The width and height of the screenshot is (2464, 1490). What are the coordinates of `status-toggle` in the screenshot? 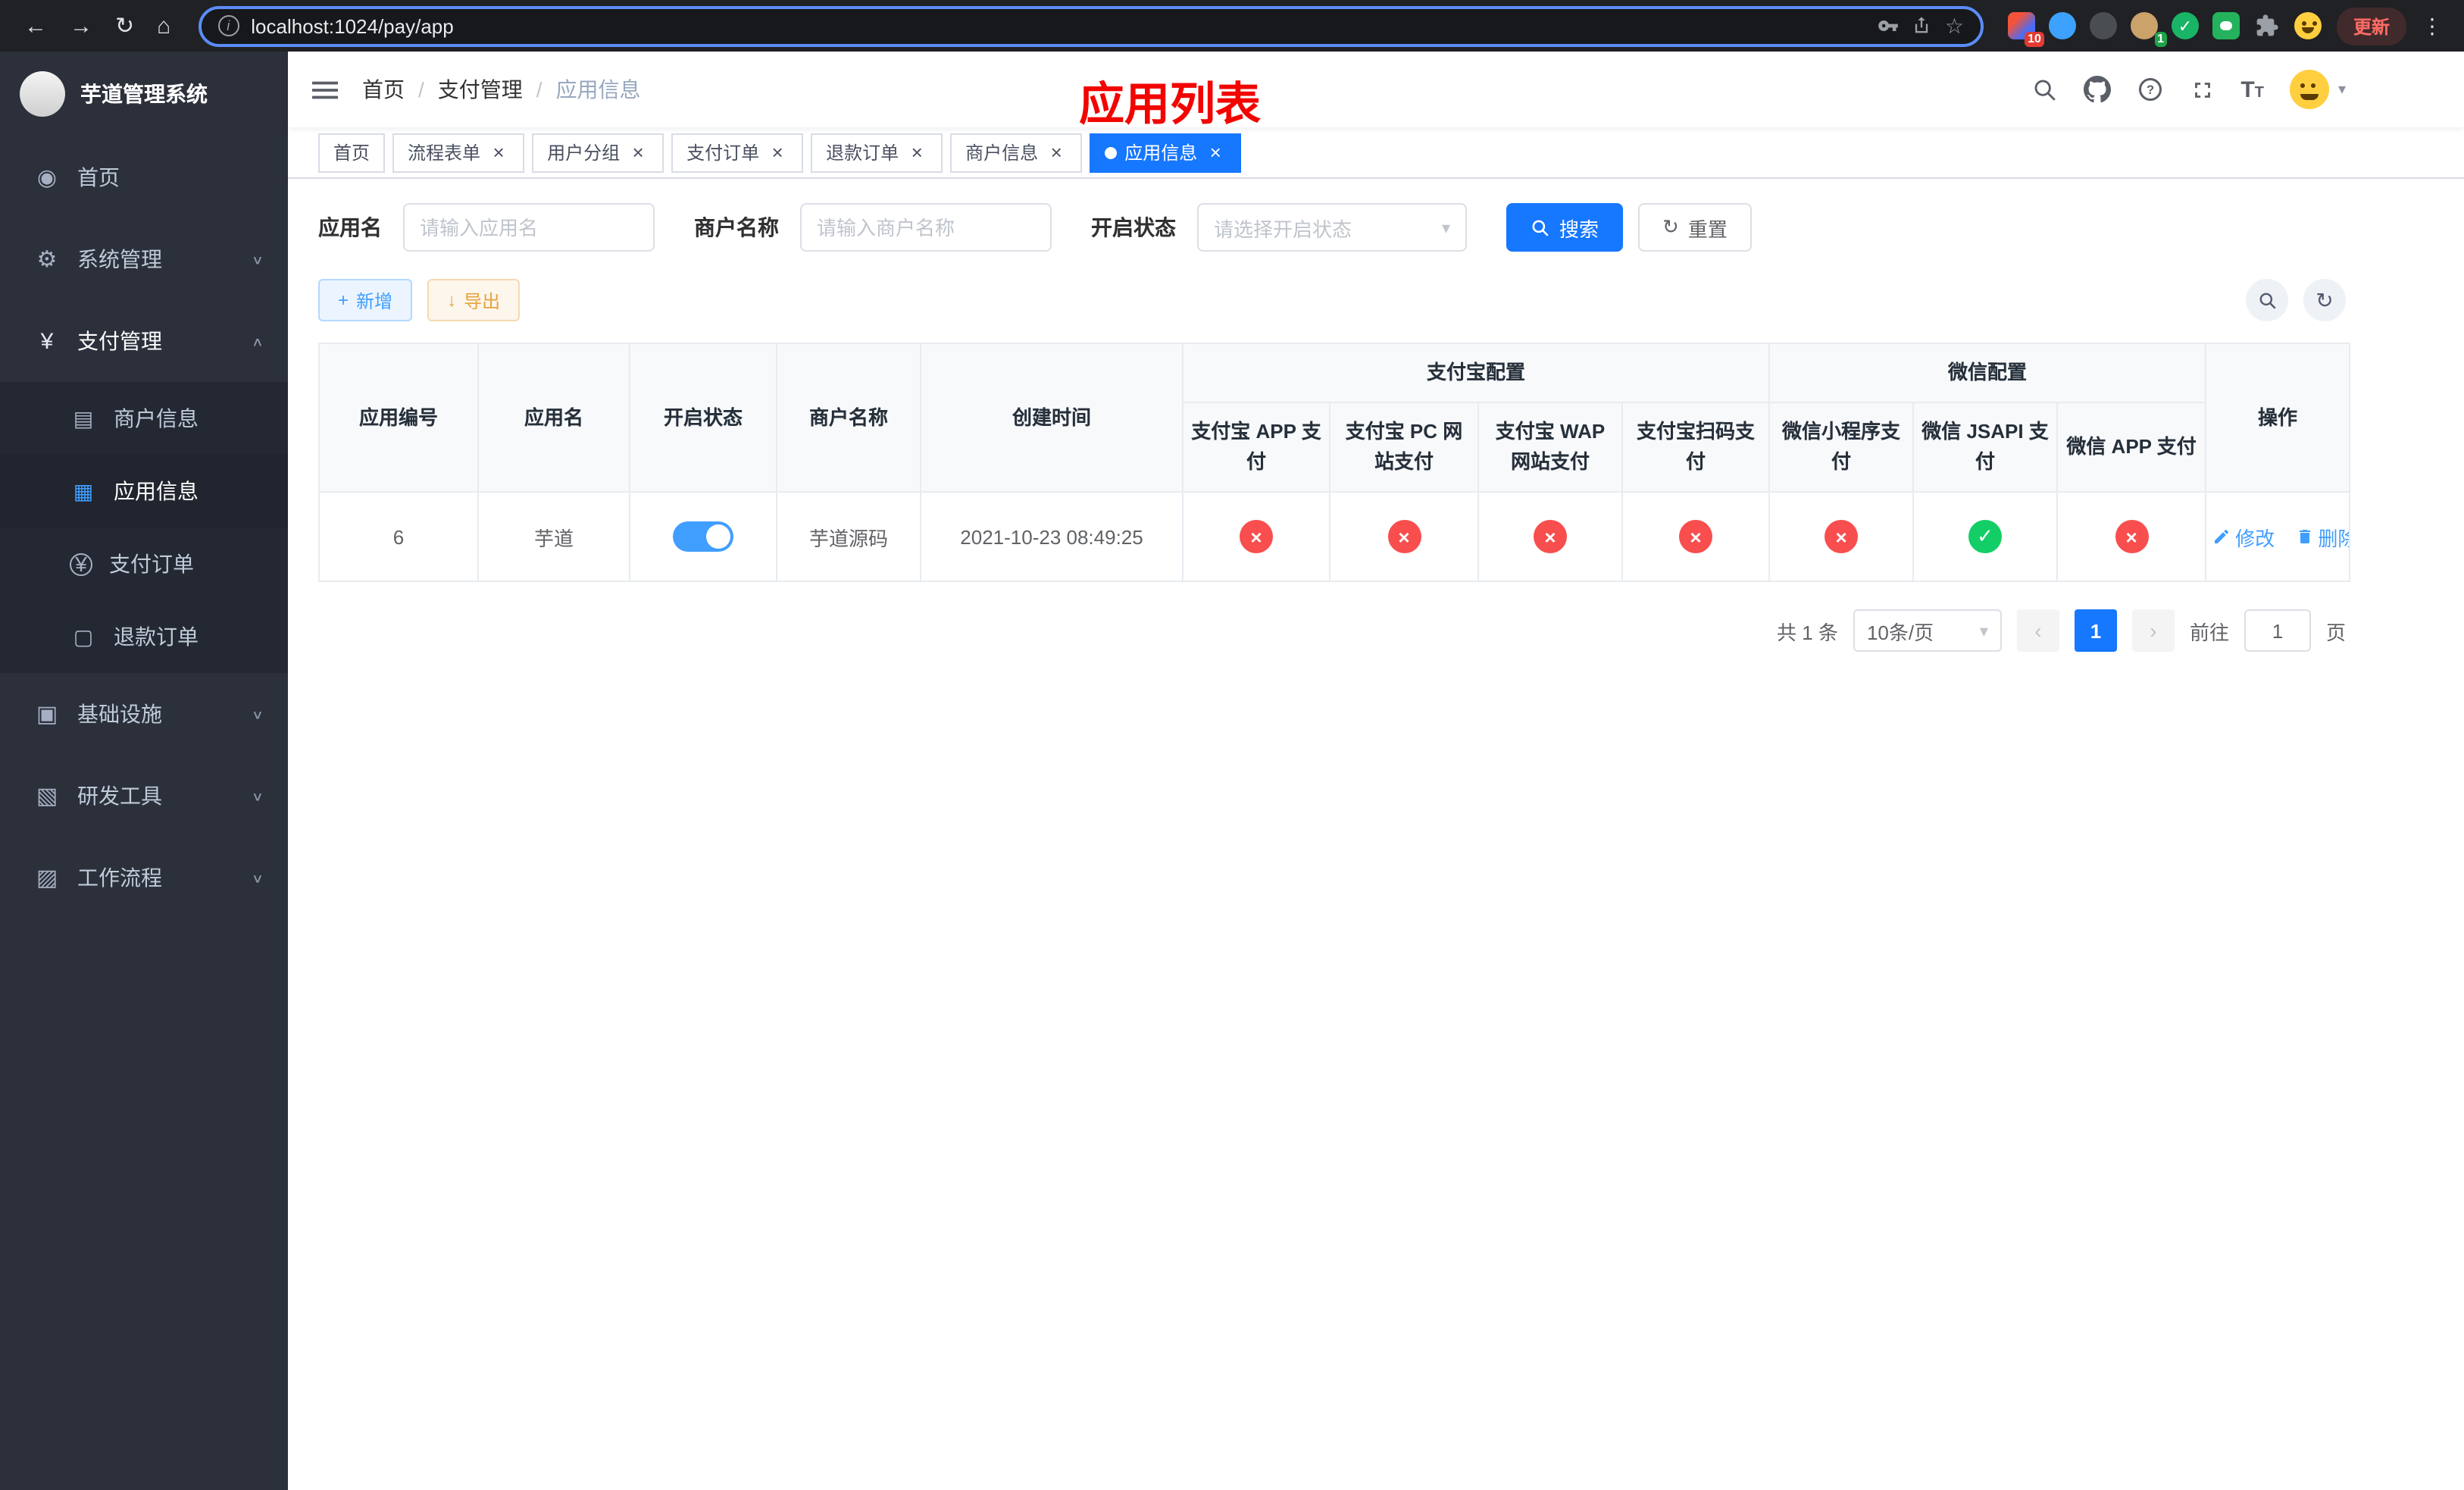 It's located at (703, 536).